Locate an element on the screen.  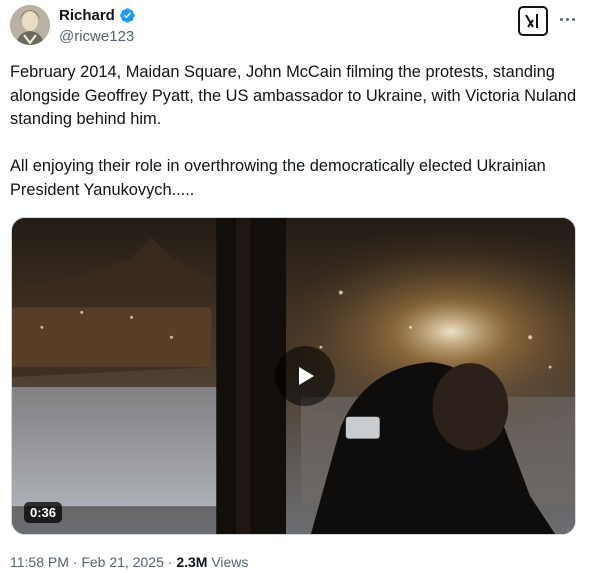
tweet-meta: 11:58 PM · Feb 21, 2025 · 2.3M Views is located at coordinates (129, 562).